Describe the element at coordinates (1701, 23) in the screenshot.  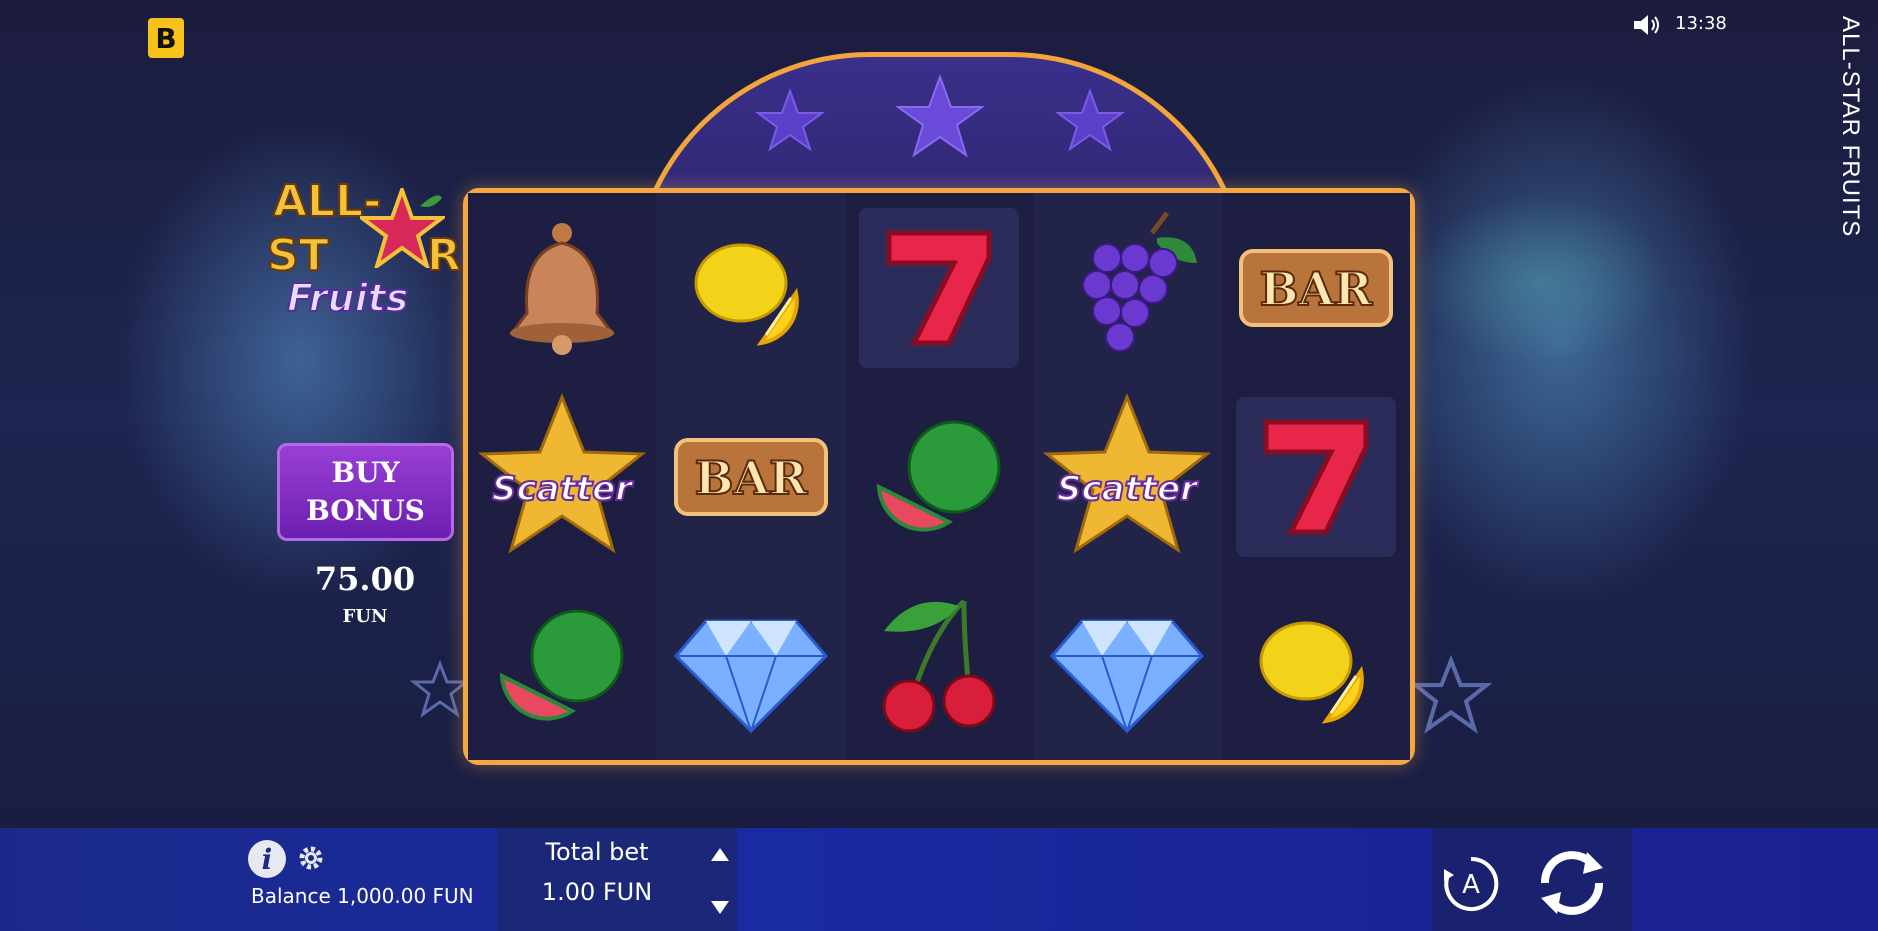
I see `clock: 13:38` at that location.